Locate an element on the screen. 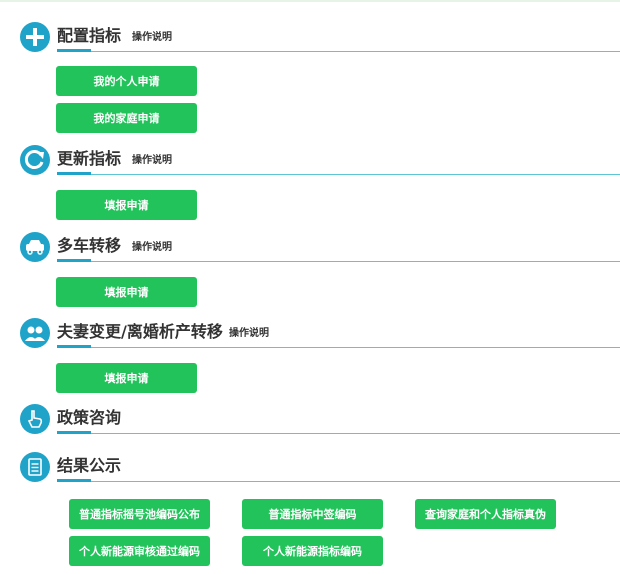 This screenshot has width=620, height=574. top-divider is located at coordinates (310, 1).